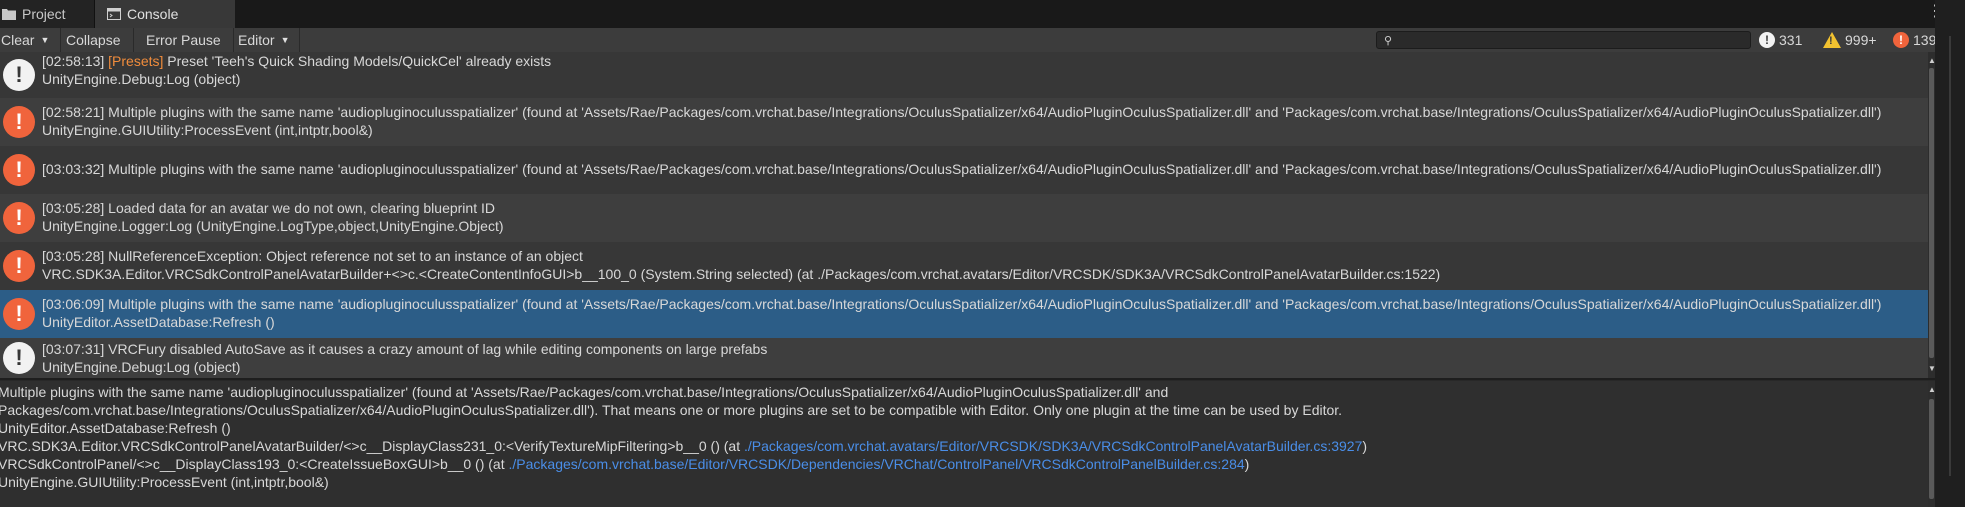 This screenshot has height=507, width=1965. I want to click on log-time: [02:58:13], so click(75, 61).